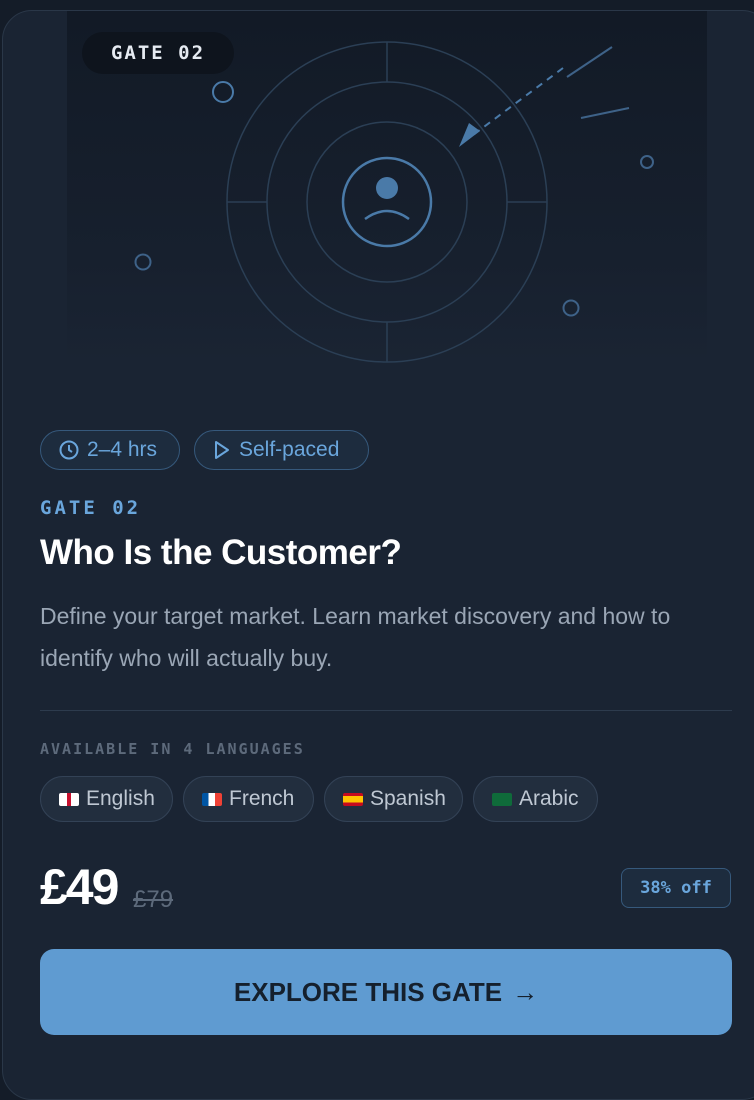  What do you see at coordinates (549, 798) in the screenshot?
I see `language-label: Arabic` at bounding box center [549, 798].